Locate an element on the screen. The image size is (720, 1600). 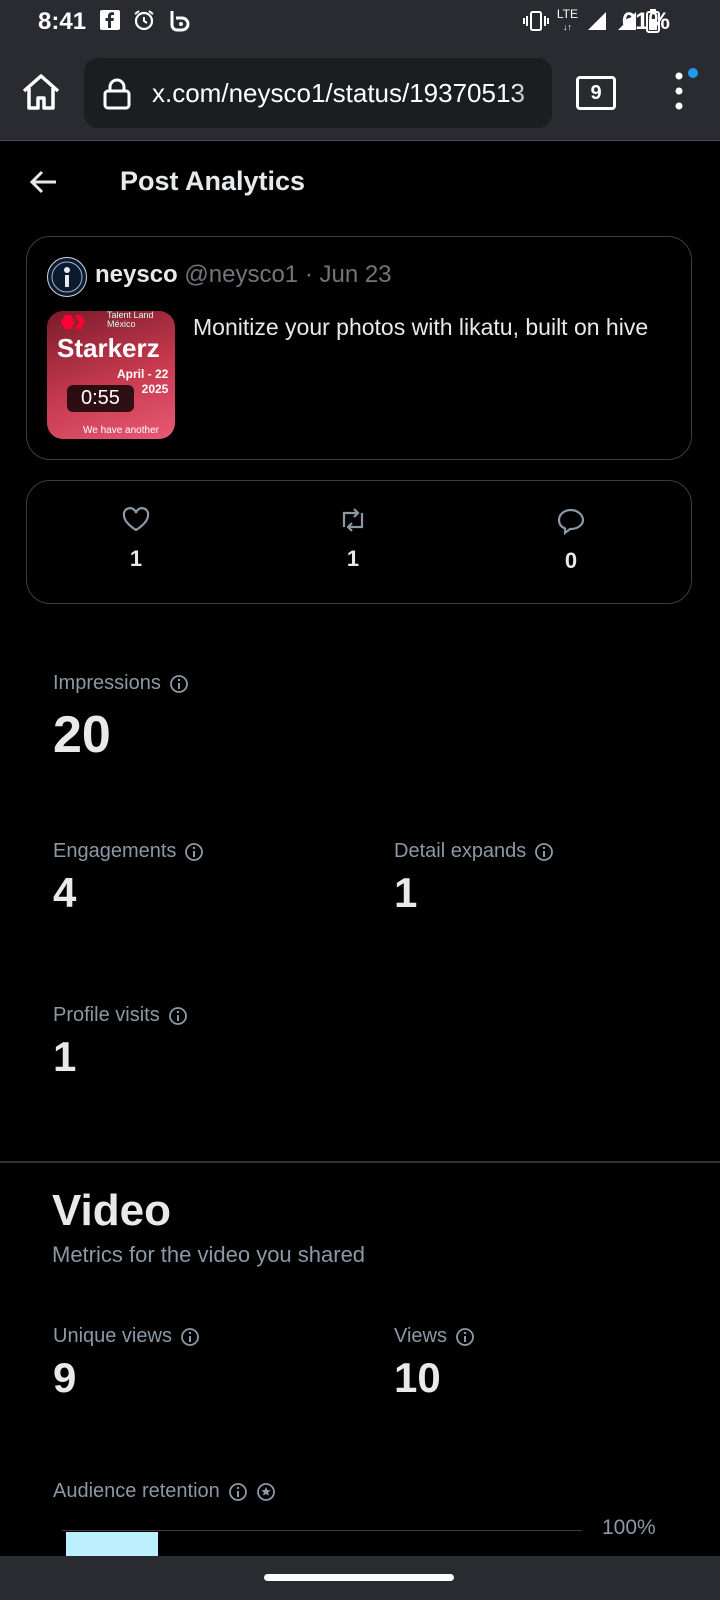
unique-views-label-row: Unique views is located at coordinates (126, 1336).